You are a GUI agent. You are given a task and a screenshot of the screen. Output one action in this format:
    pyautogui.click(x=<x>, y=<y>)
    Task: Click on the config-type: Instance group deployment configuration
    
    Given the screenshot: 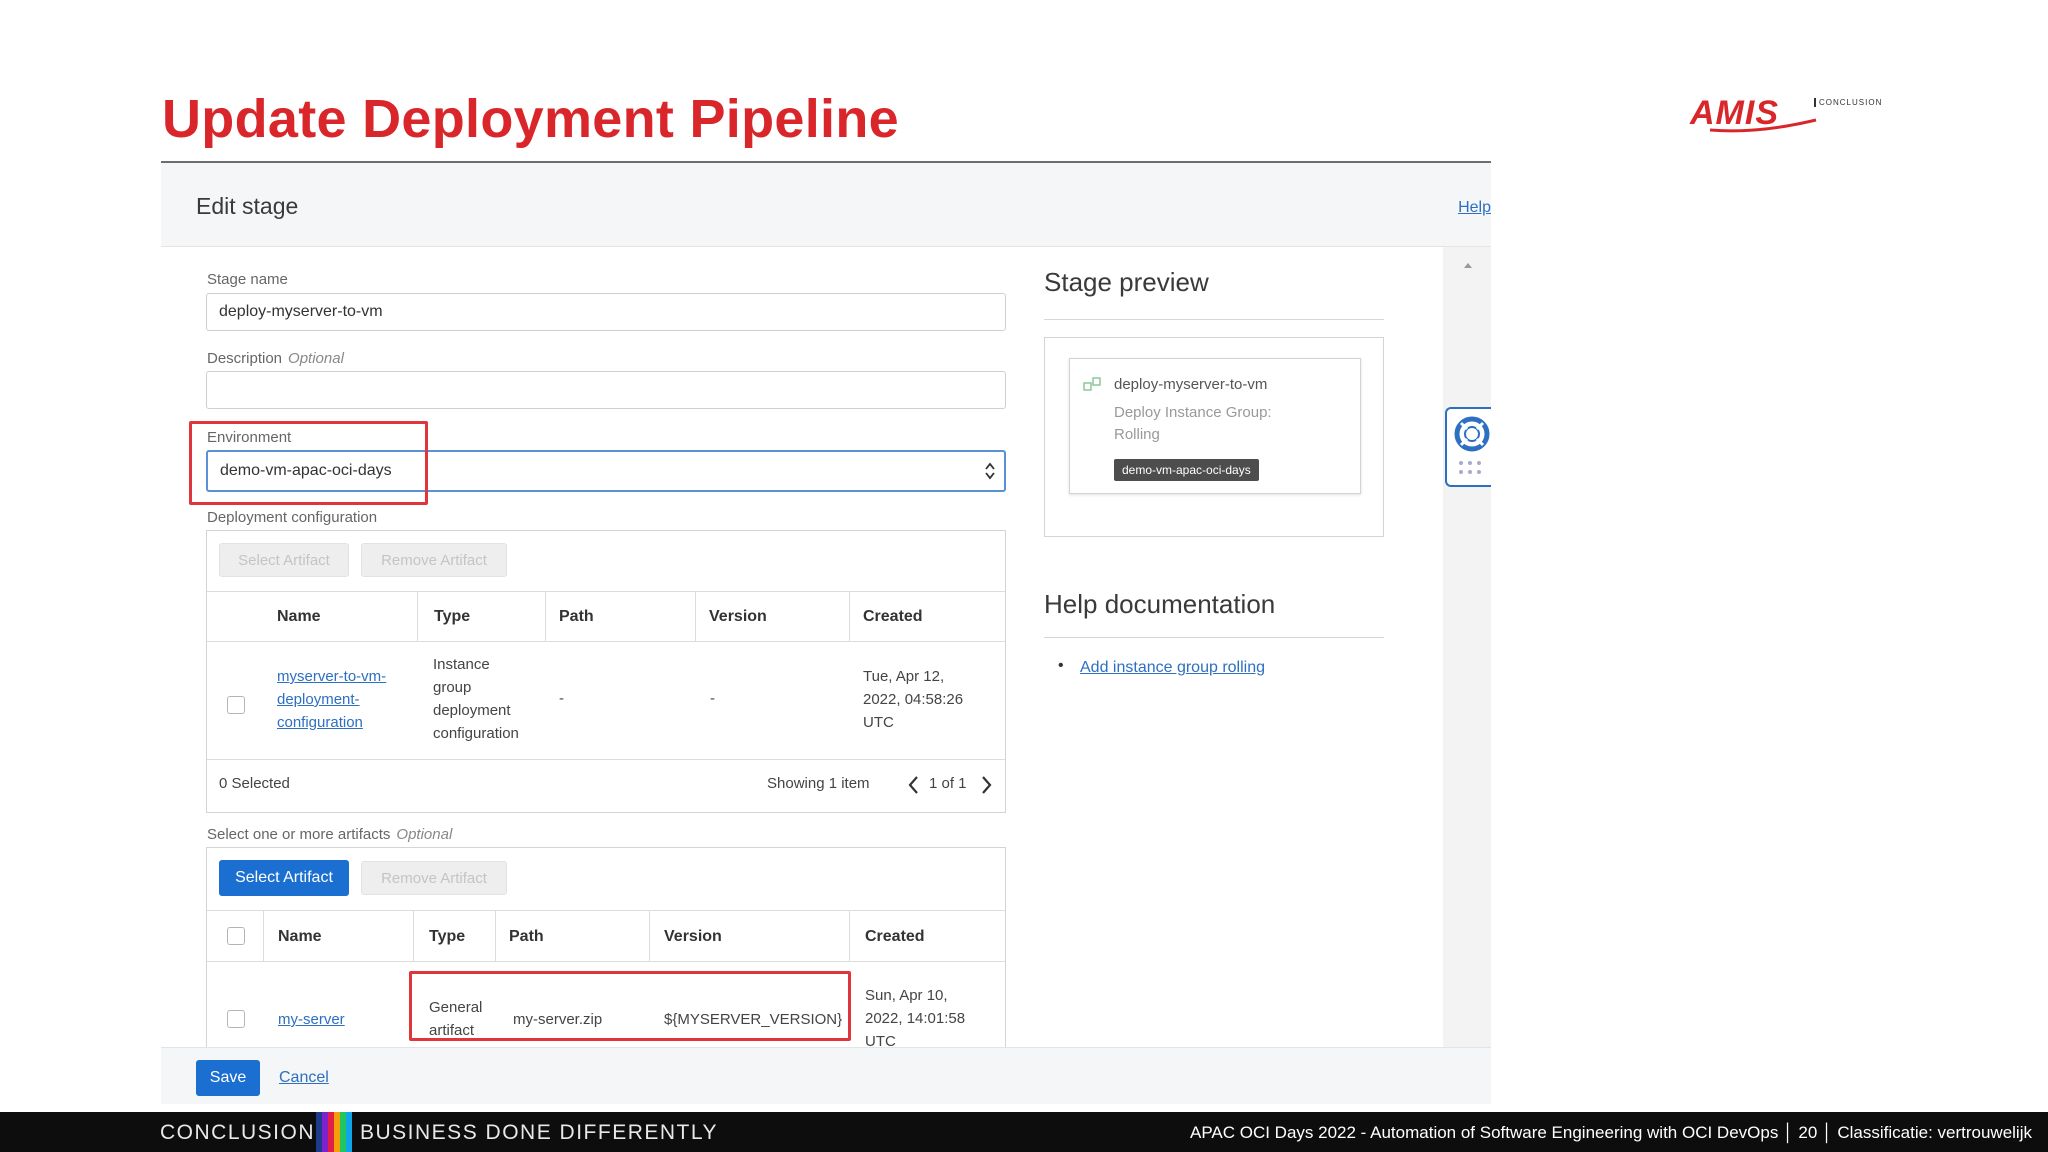 What is the action you would take?
    pyautogui.click(x=476, y=699)
    